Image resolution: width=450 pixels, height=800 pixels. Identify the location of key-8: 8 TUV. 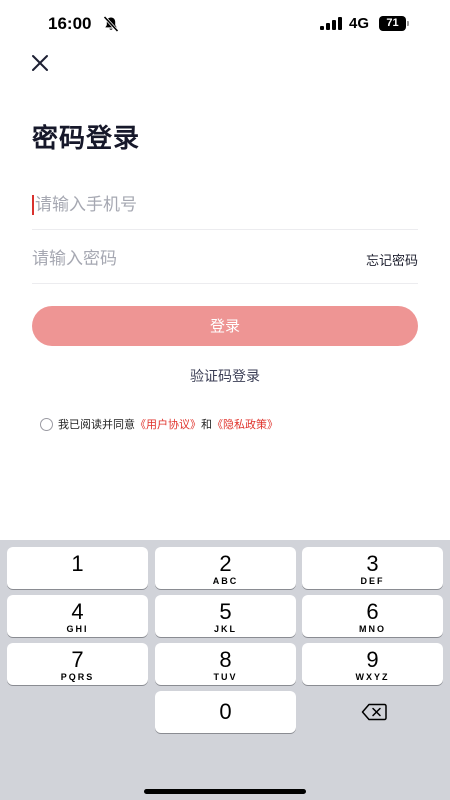
(225, 664).